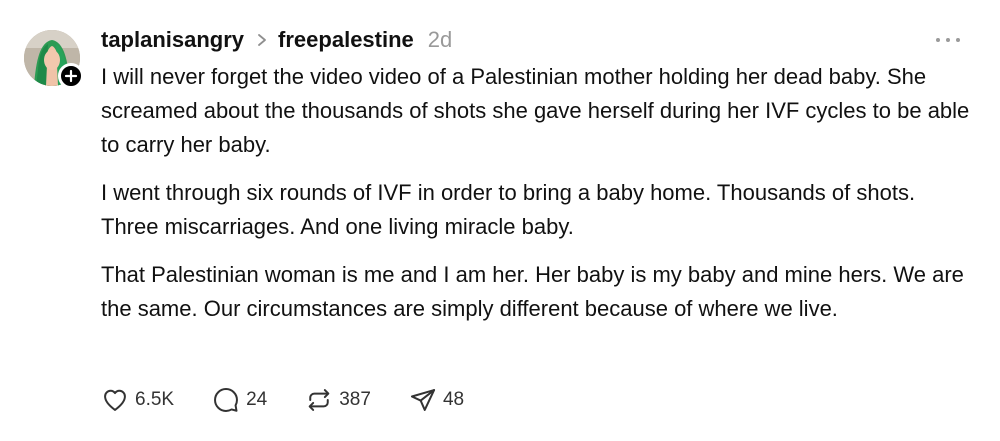  What do you see at coordinates (226, 400) in the screenshot?
I see `comment-icon` at bounding box center [226, 400].